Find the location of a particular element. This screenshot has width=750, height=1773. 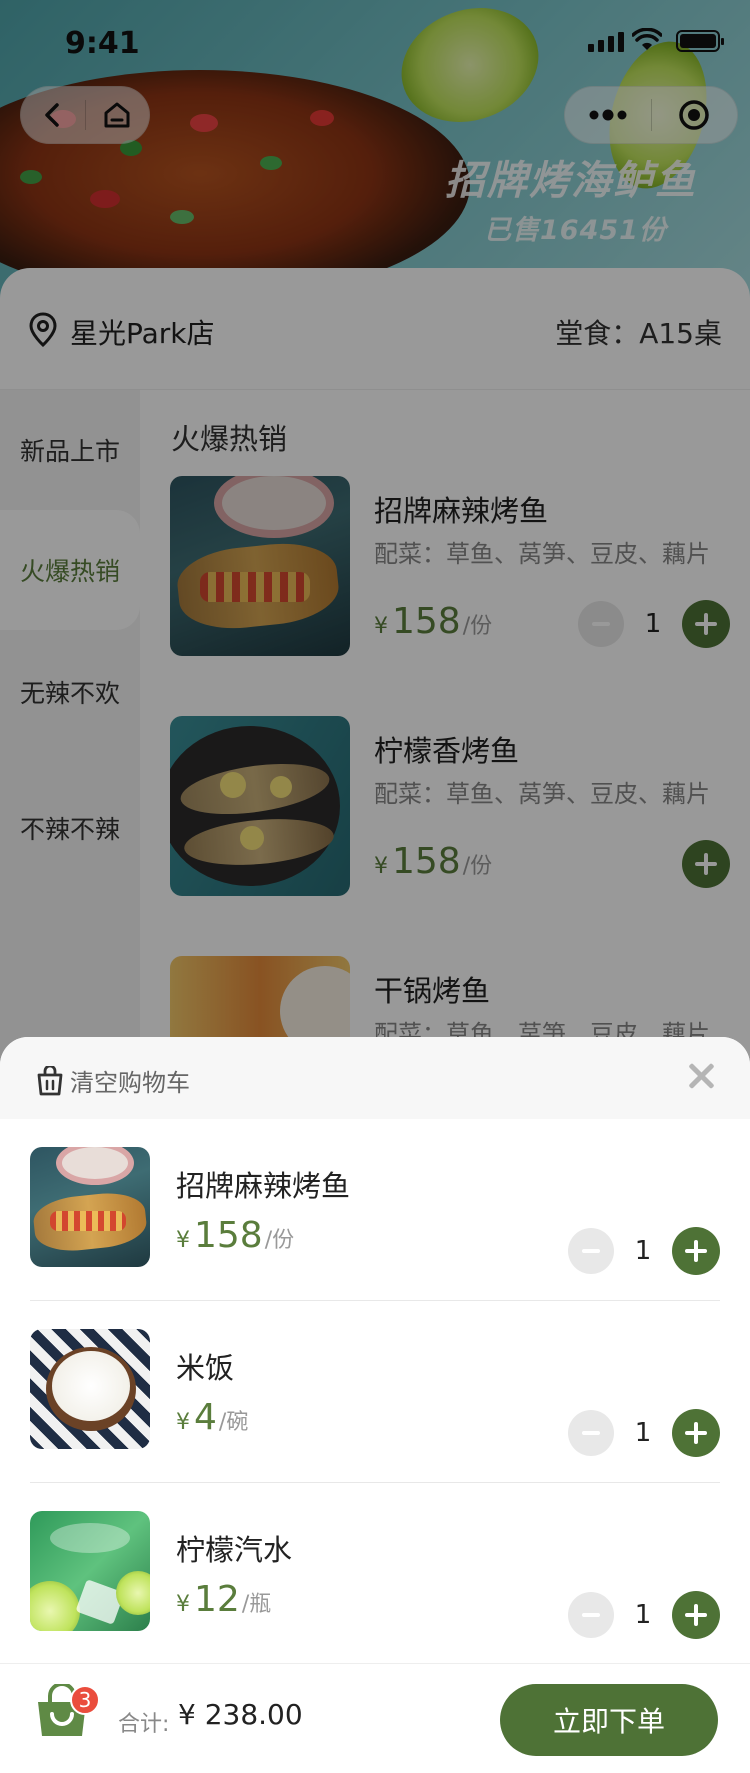

clear-cart-button: 清空购物车 is located at coordinates (113, 1080).